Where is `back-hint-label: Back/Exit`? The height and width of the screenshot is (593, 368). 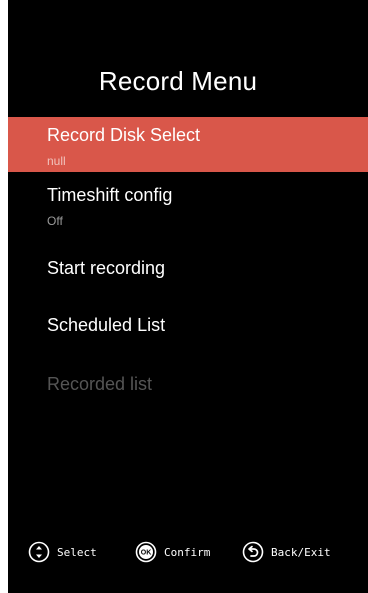
back-hint-label: Back/Exit is located at coordinates (301, 552).